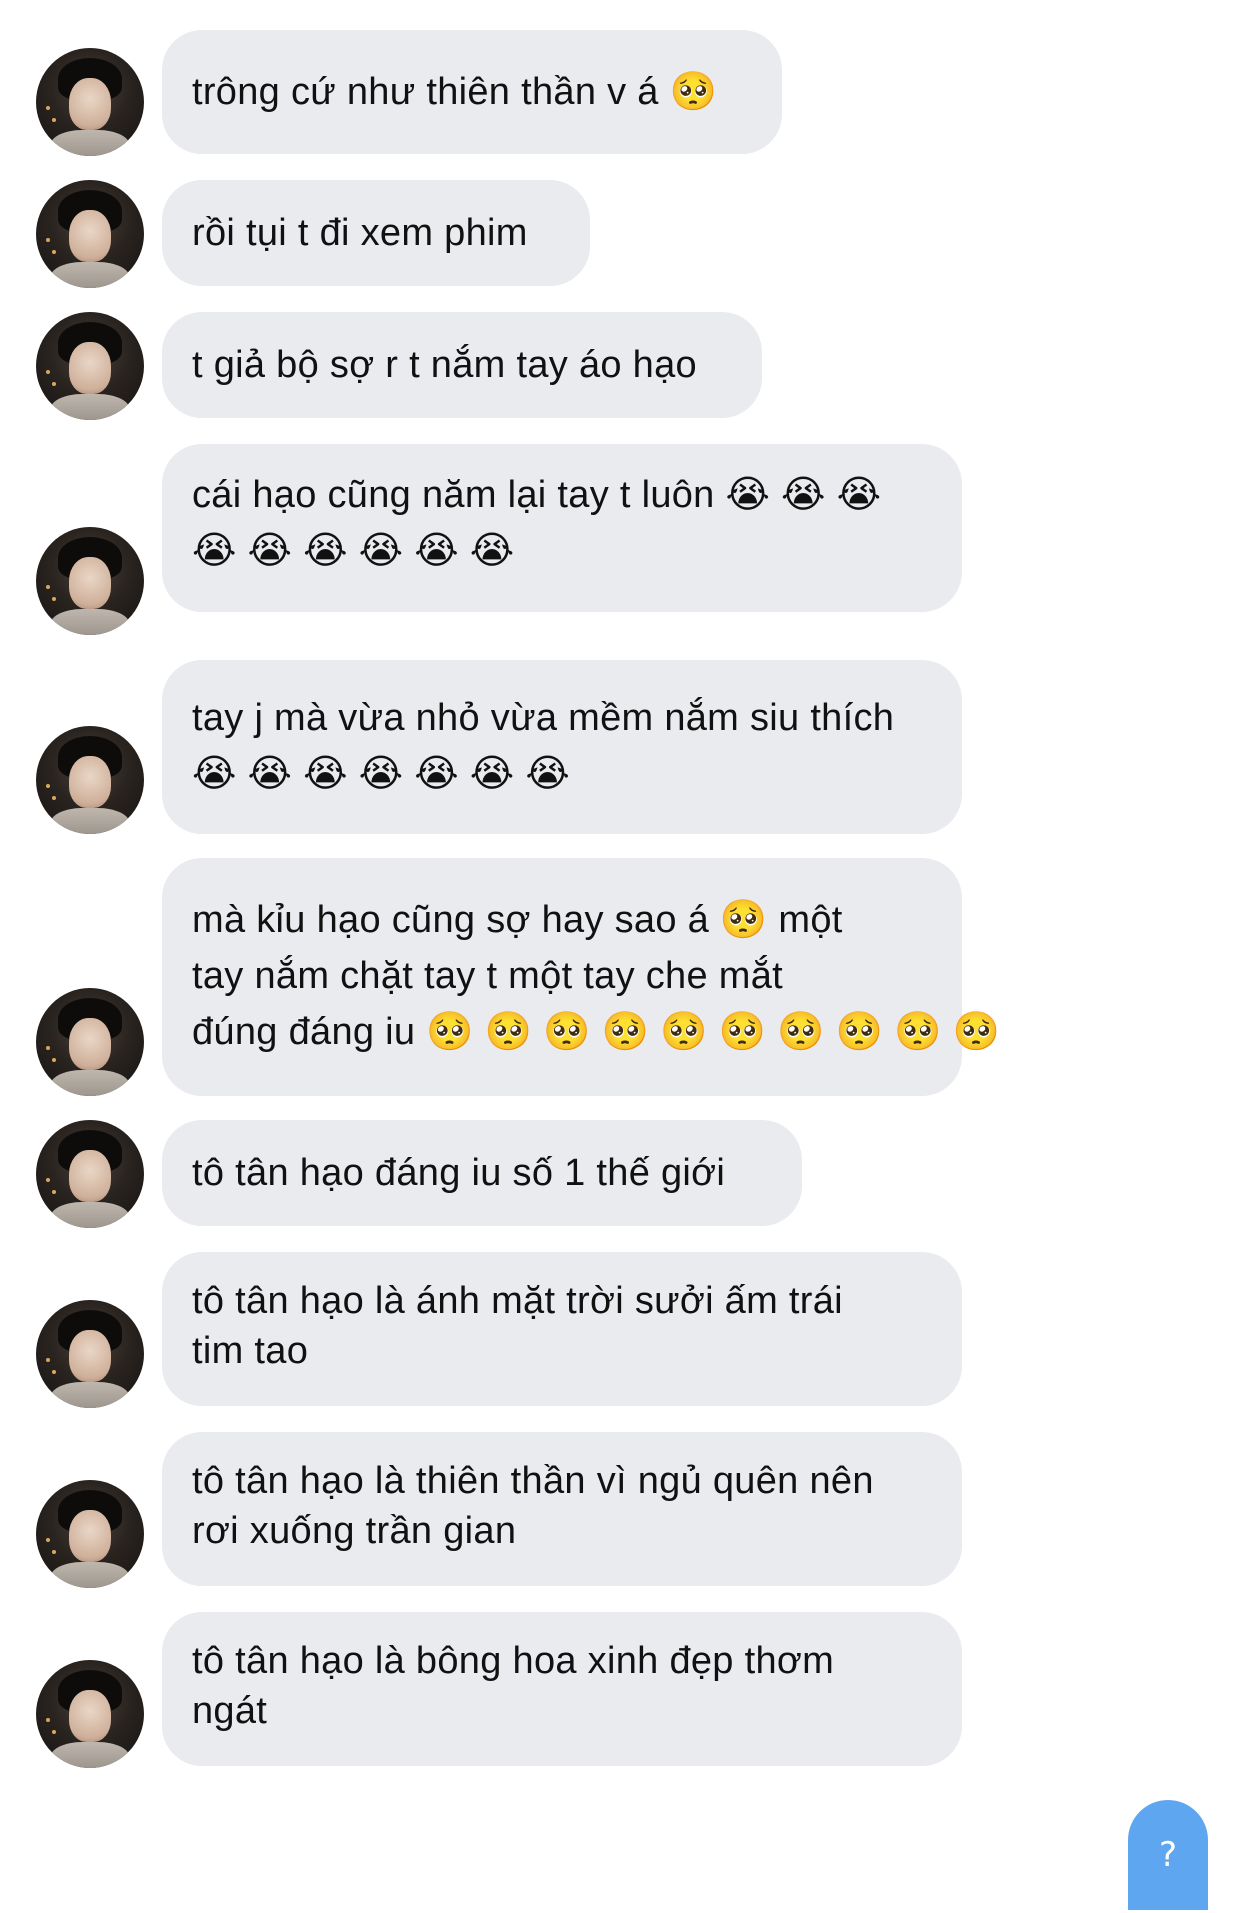  Describe the element at coordinates (543, 718) in the screenshot. I see `message-text: tay j mà vừa nhỏ vừa mềm nắm siu thích` at that location.